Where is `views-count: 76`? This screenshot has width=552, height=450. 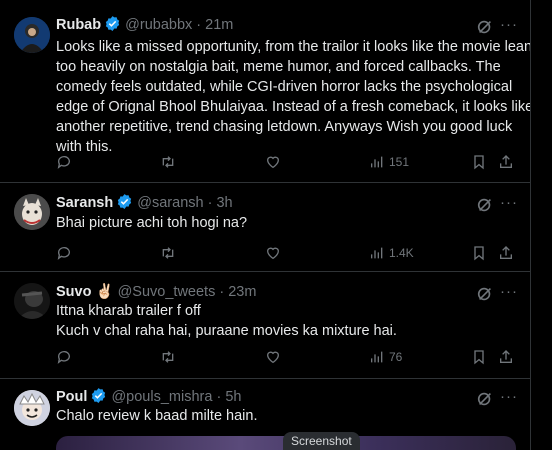
views-count: 76 is located at coordinates (396, 357).